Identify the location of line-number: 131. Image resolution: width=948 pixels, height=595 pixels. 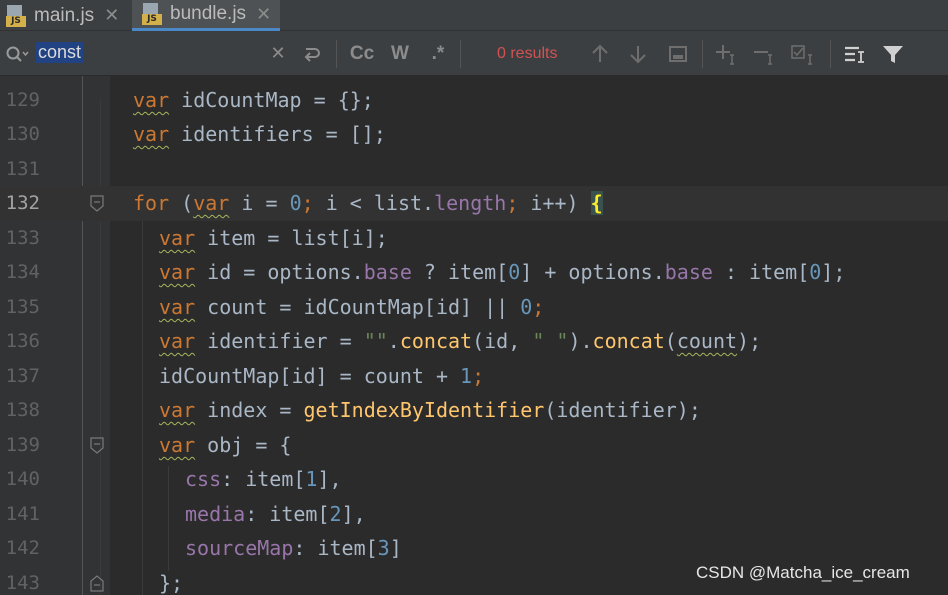
(22, 169).